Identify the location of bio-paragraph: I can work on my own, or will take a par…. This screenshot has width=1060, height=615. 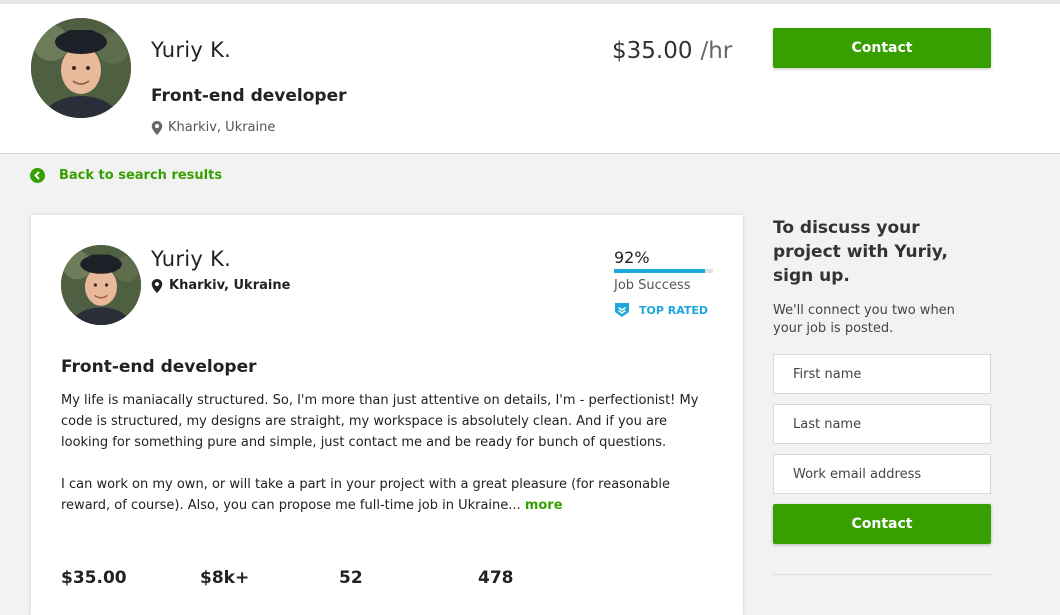
(381, 495).